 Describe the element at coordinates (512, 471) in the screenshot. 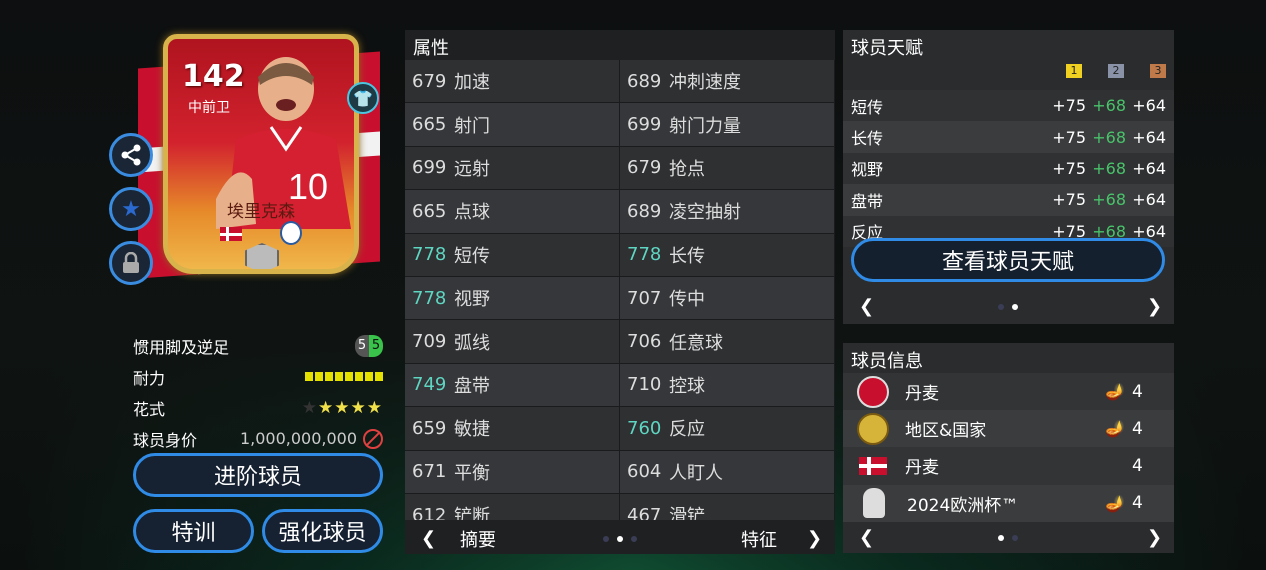

I see `attribute-cell: 671 平衡` at that location.